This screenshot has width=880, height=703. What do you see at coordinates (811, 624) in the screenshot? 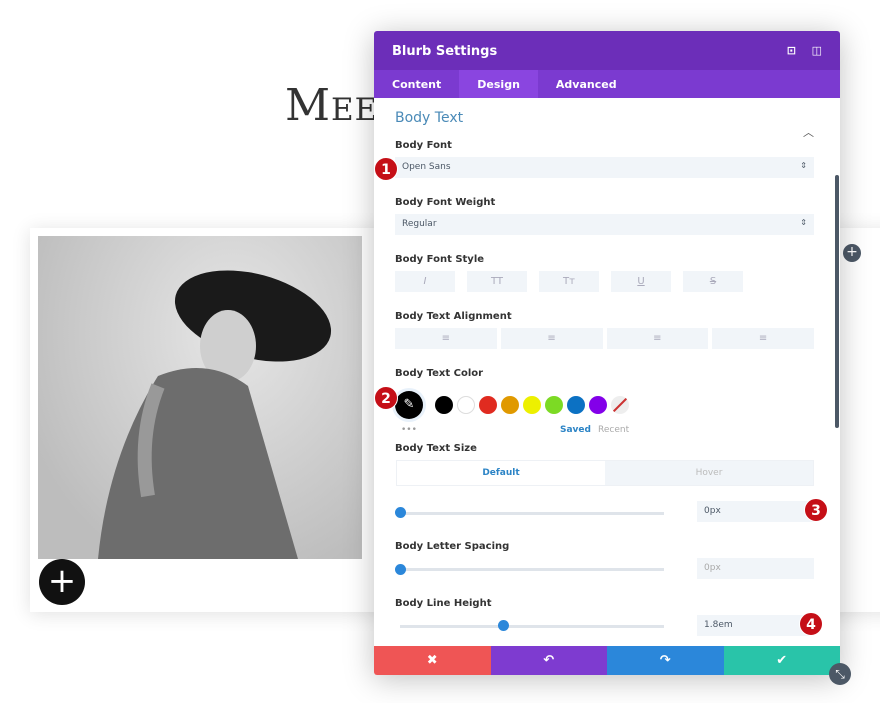
I see `step-badge-4: 4` at bounding box center [811, 624].